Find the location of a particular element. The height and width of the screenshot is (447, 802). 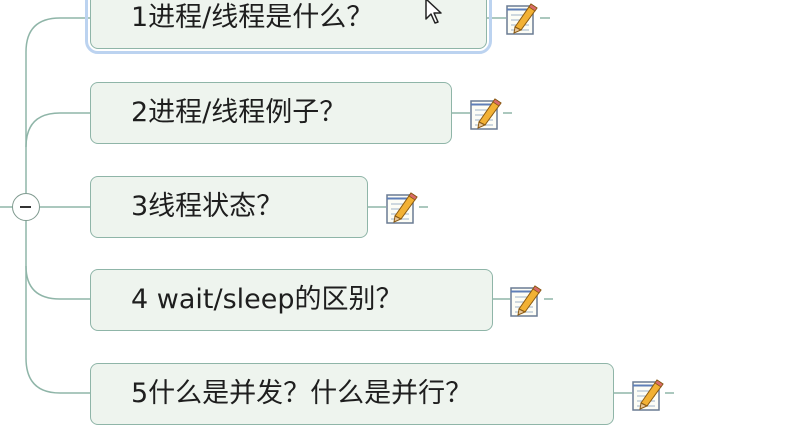

topic-node: 2进程/线程例子？ is located at coordinates (271, 113).